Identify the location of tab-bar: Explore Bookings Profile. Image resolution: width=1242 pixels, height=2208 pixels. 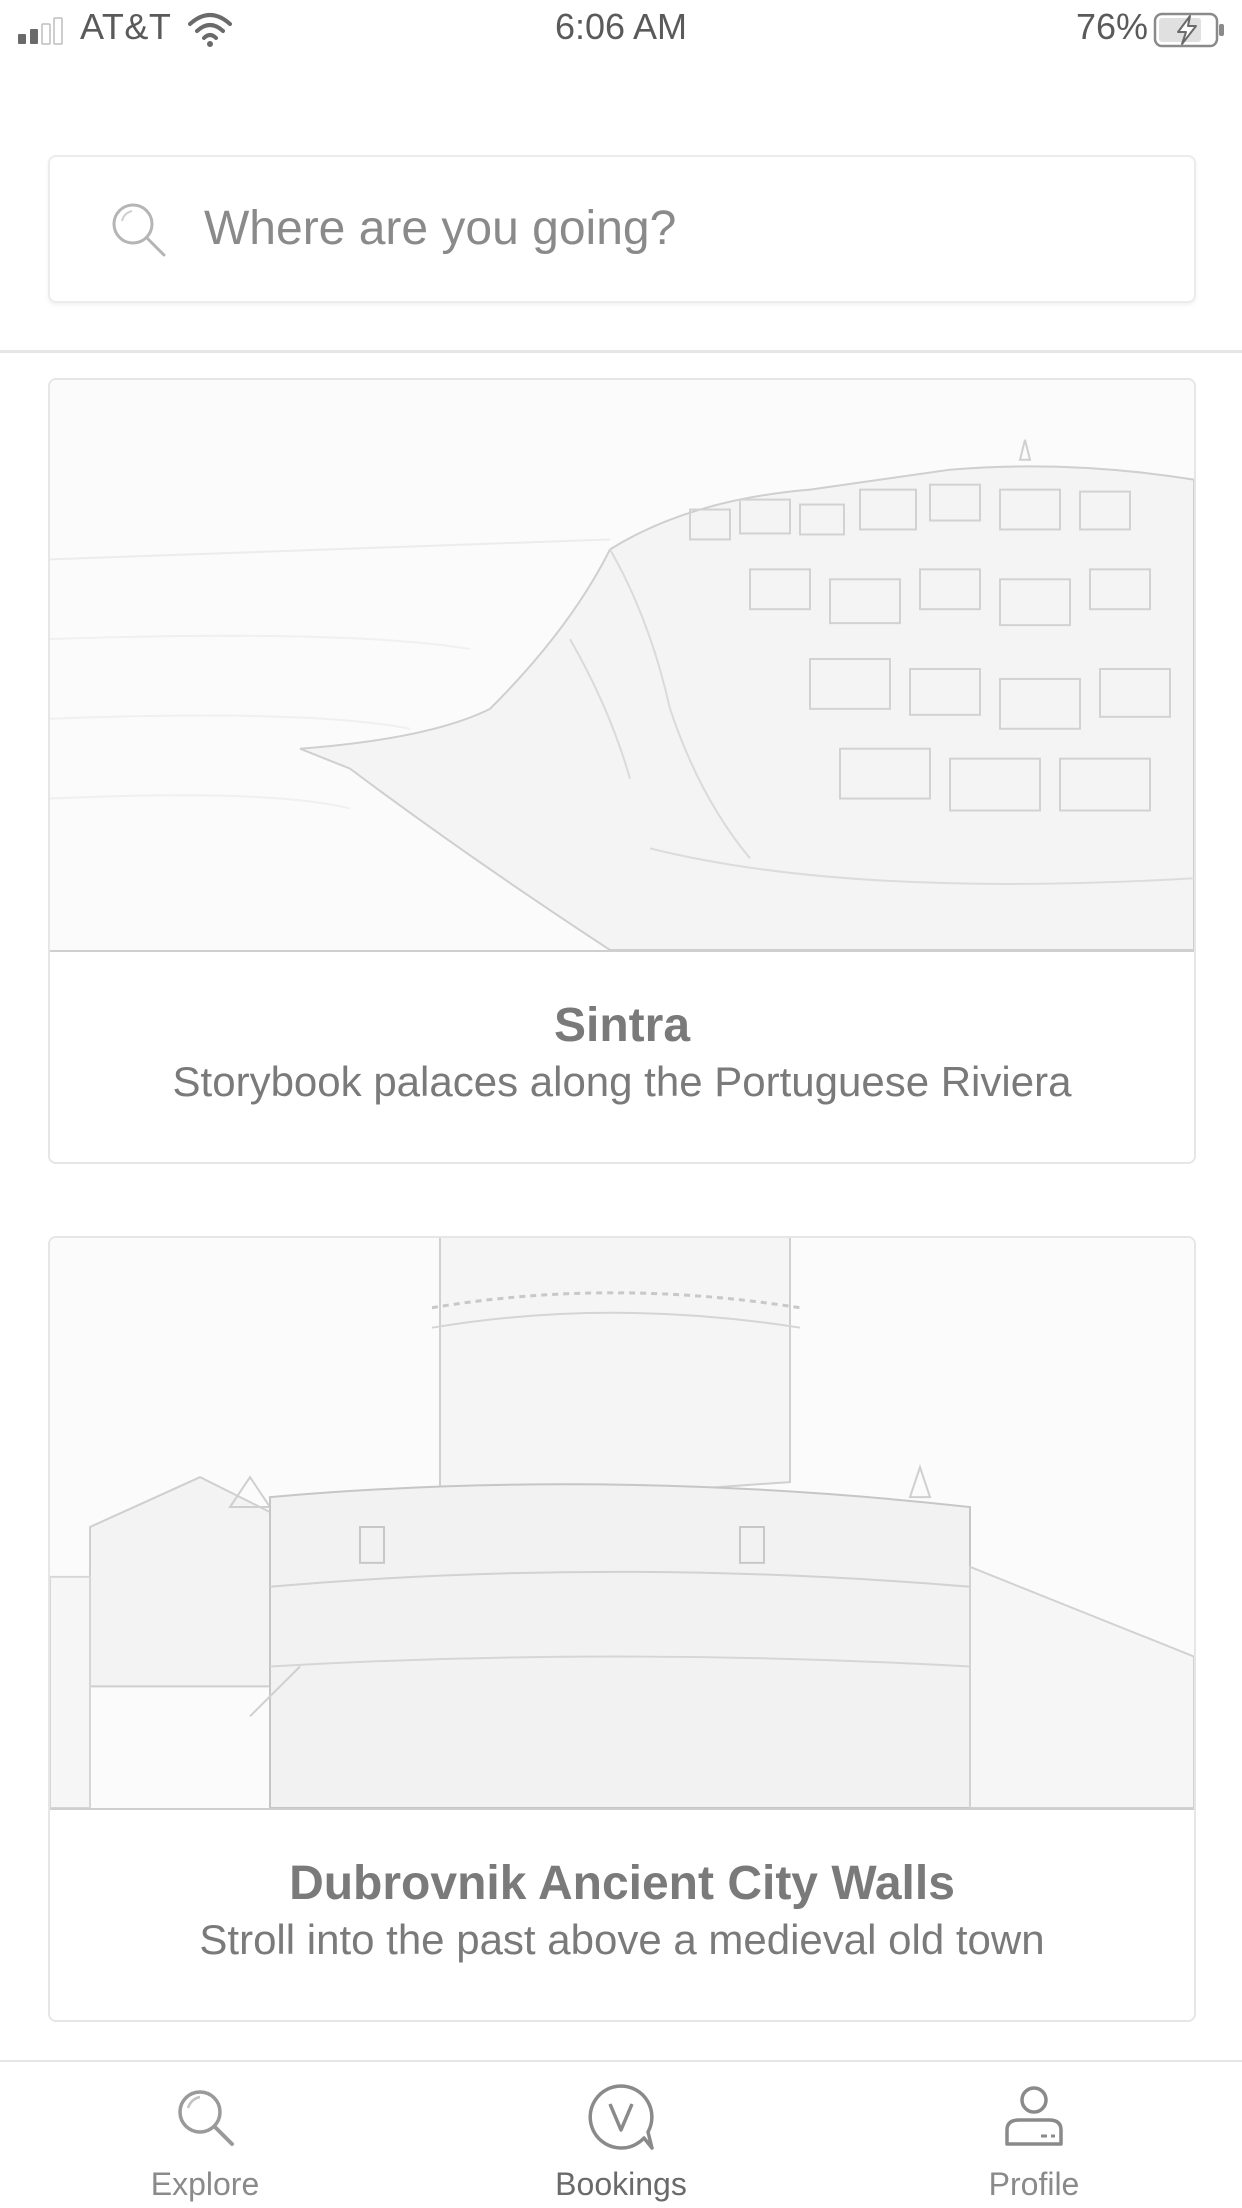
(621, 2134).